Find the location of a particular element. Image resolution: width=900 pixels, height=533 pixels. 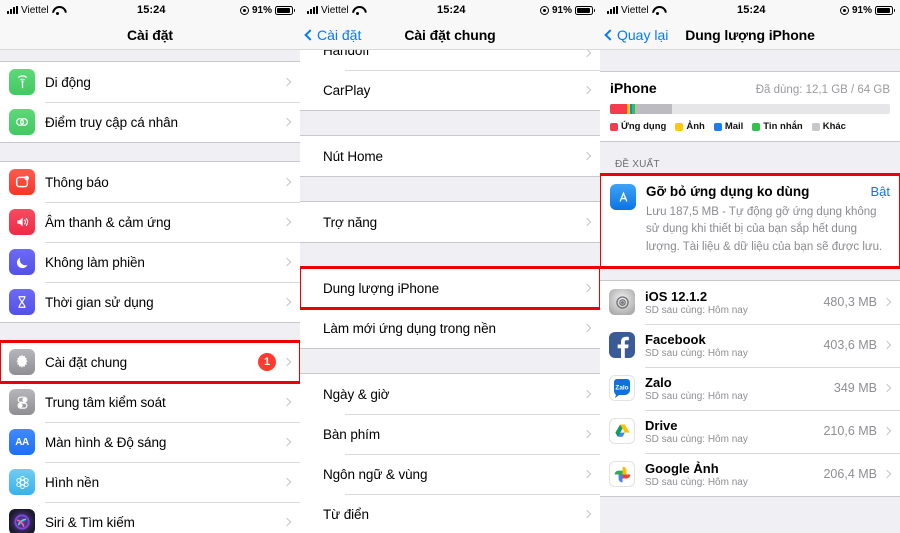

sidebar-item-screen-time: Thời gian sử dụng is located at coordinates (150, 302).